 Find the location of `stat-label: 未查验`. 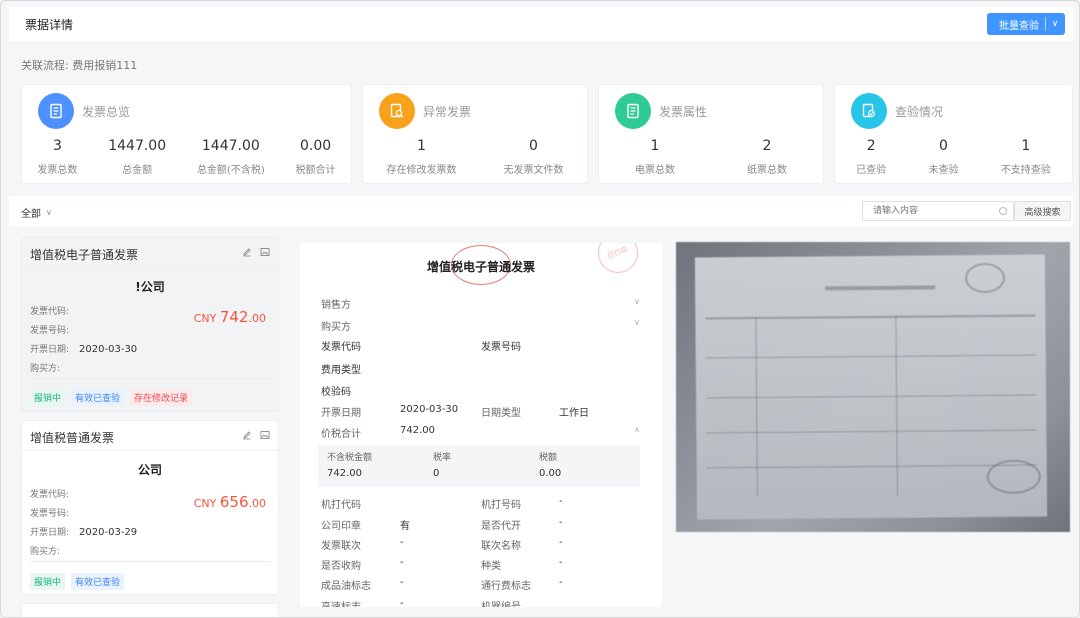

stat-label: 未查验 is located at coordinates (943, 170).